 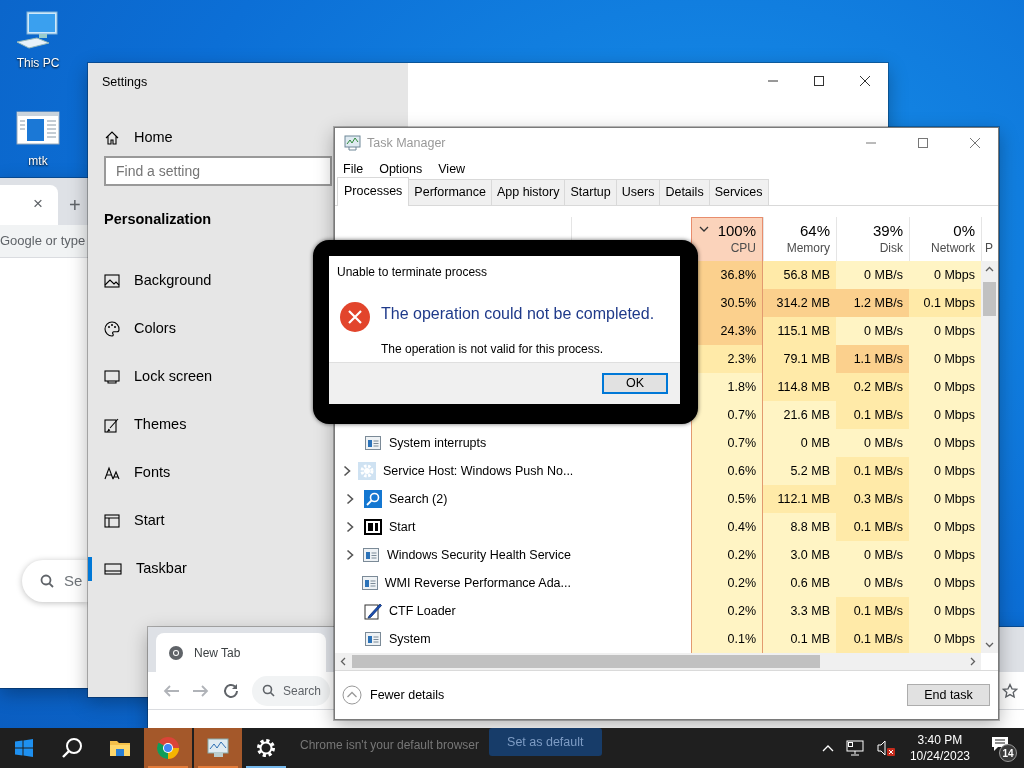 What do you see at coordinates (989, 645) in the screenshot?
I see `scroll-down-icon` at bounding box center [989, 645].